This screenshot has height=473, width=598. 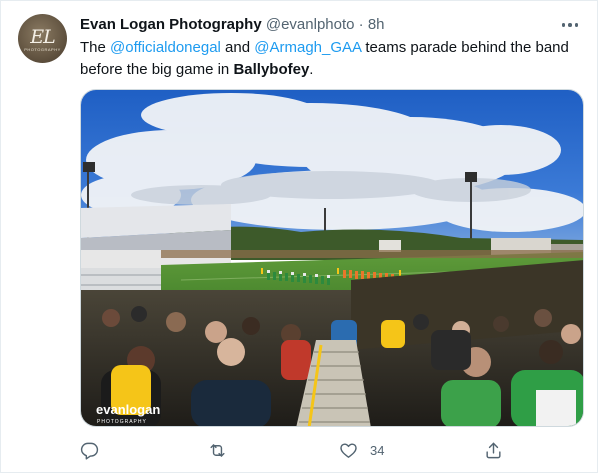 I want to click on avatar: EL PHOTOGRAPHY, so click(x=42, y=38).